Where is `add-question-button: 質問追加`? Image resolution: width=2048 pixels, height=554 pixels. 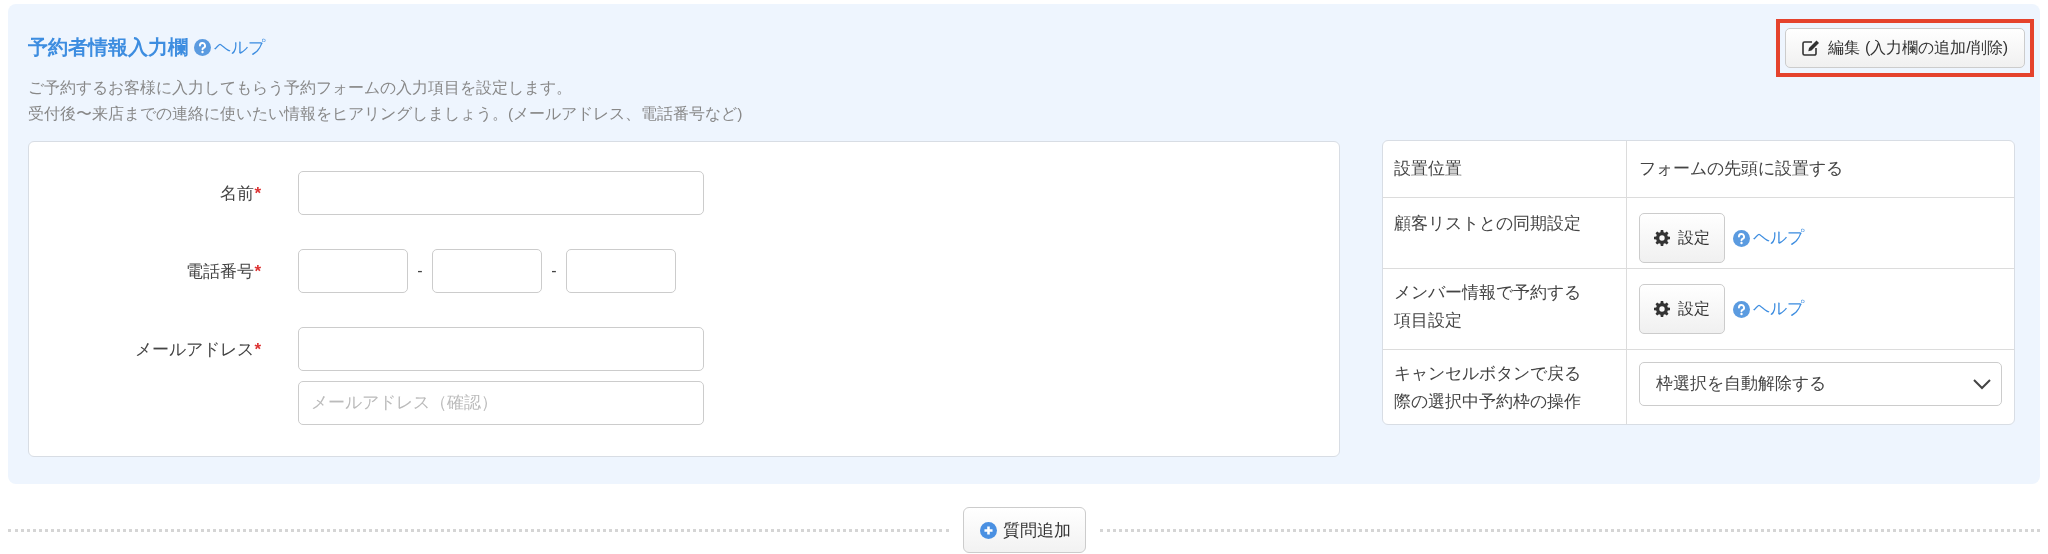
add-question-button: 質問追加 is located at coordinates (1024, 530).